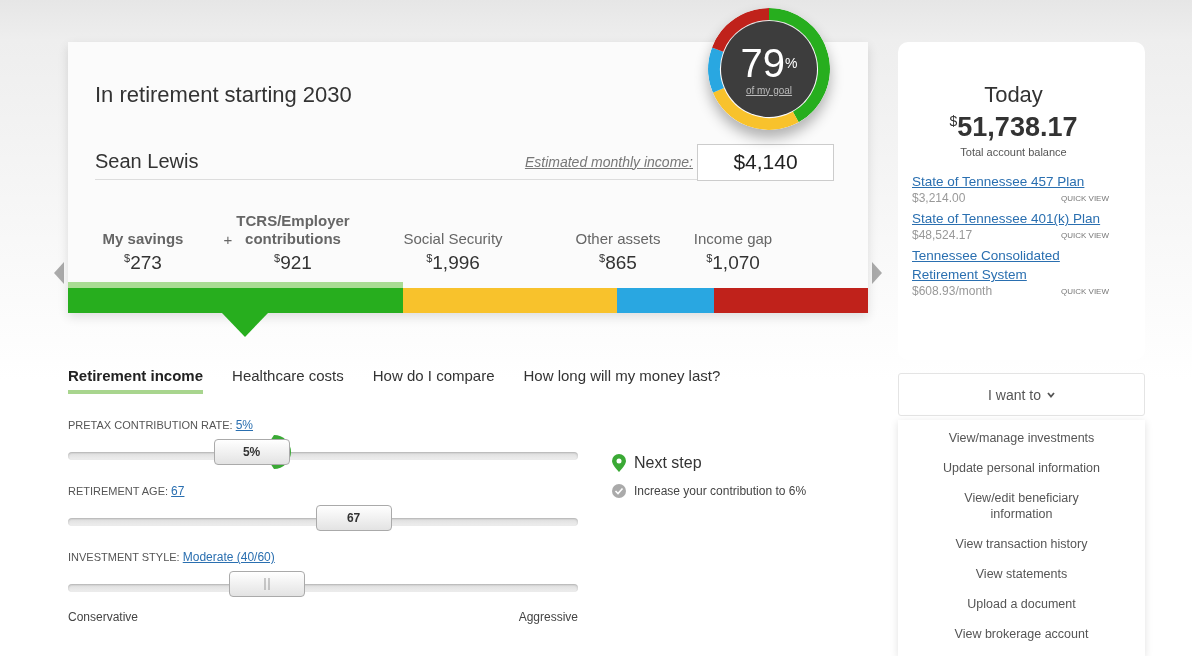 The height and width of the screenshot is (656, 1192). Describe the element at coordinates (1013, 181) in the screenshot. I see `account-link: State of Tennessee 457 Plan` at that location.